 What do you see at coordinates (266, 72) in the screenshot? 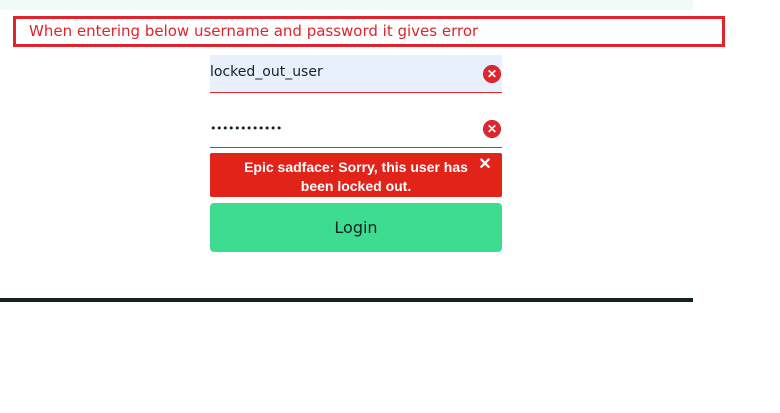
I see `username-value: locked_out_user` at bounding box center [266, 72].